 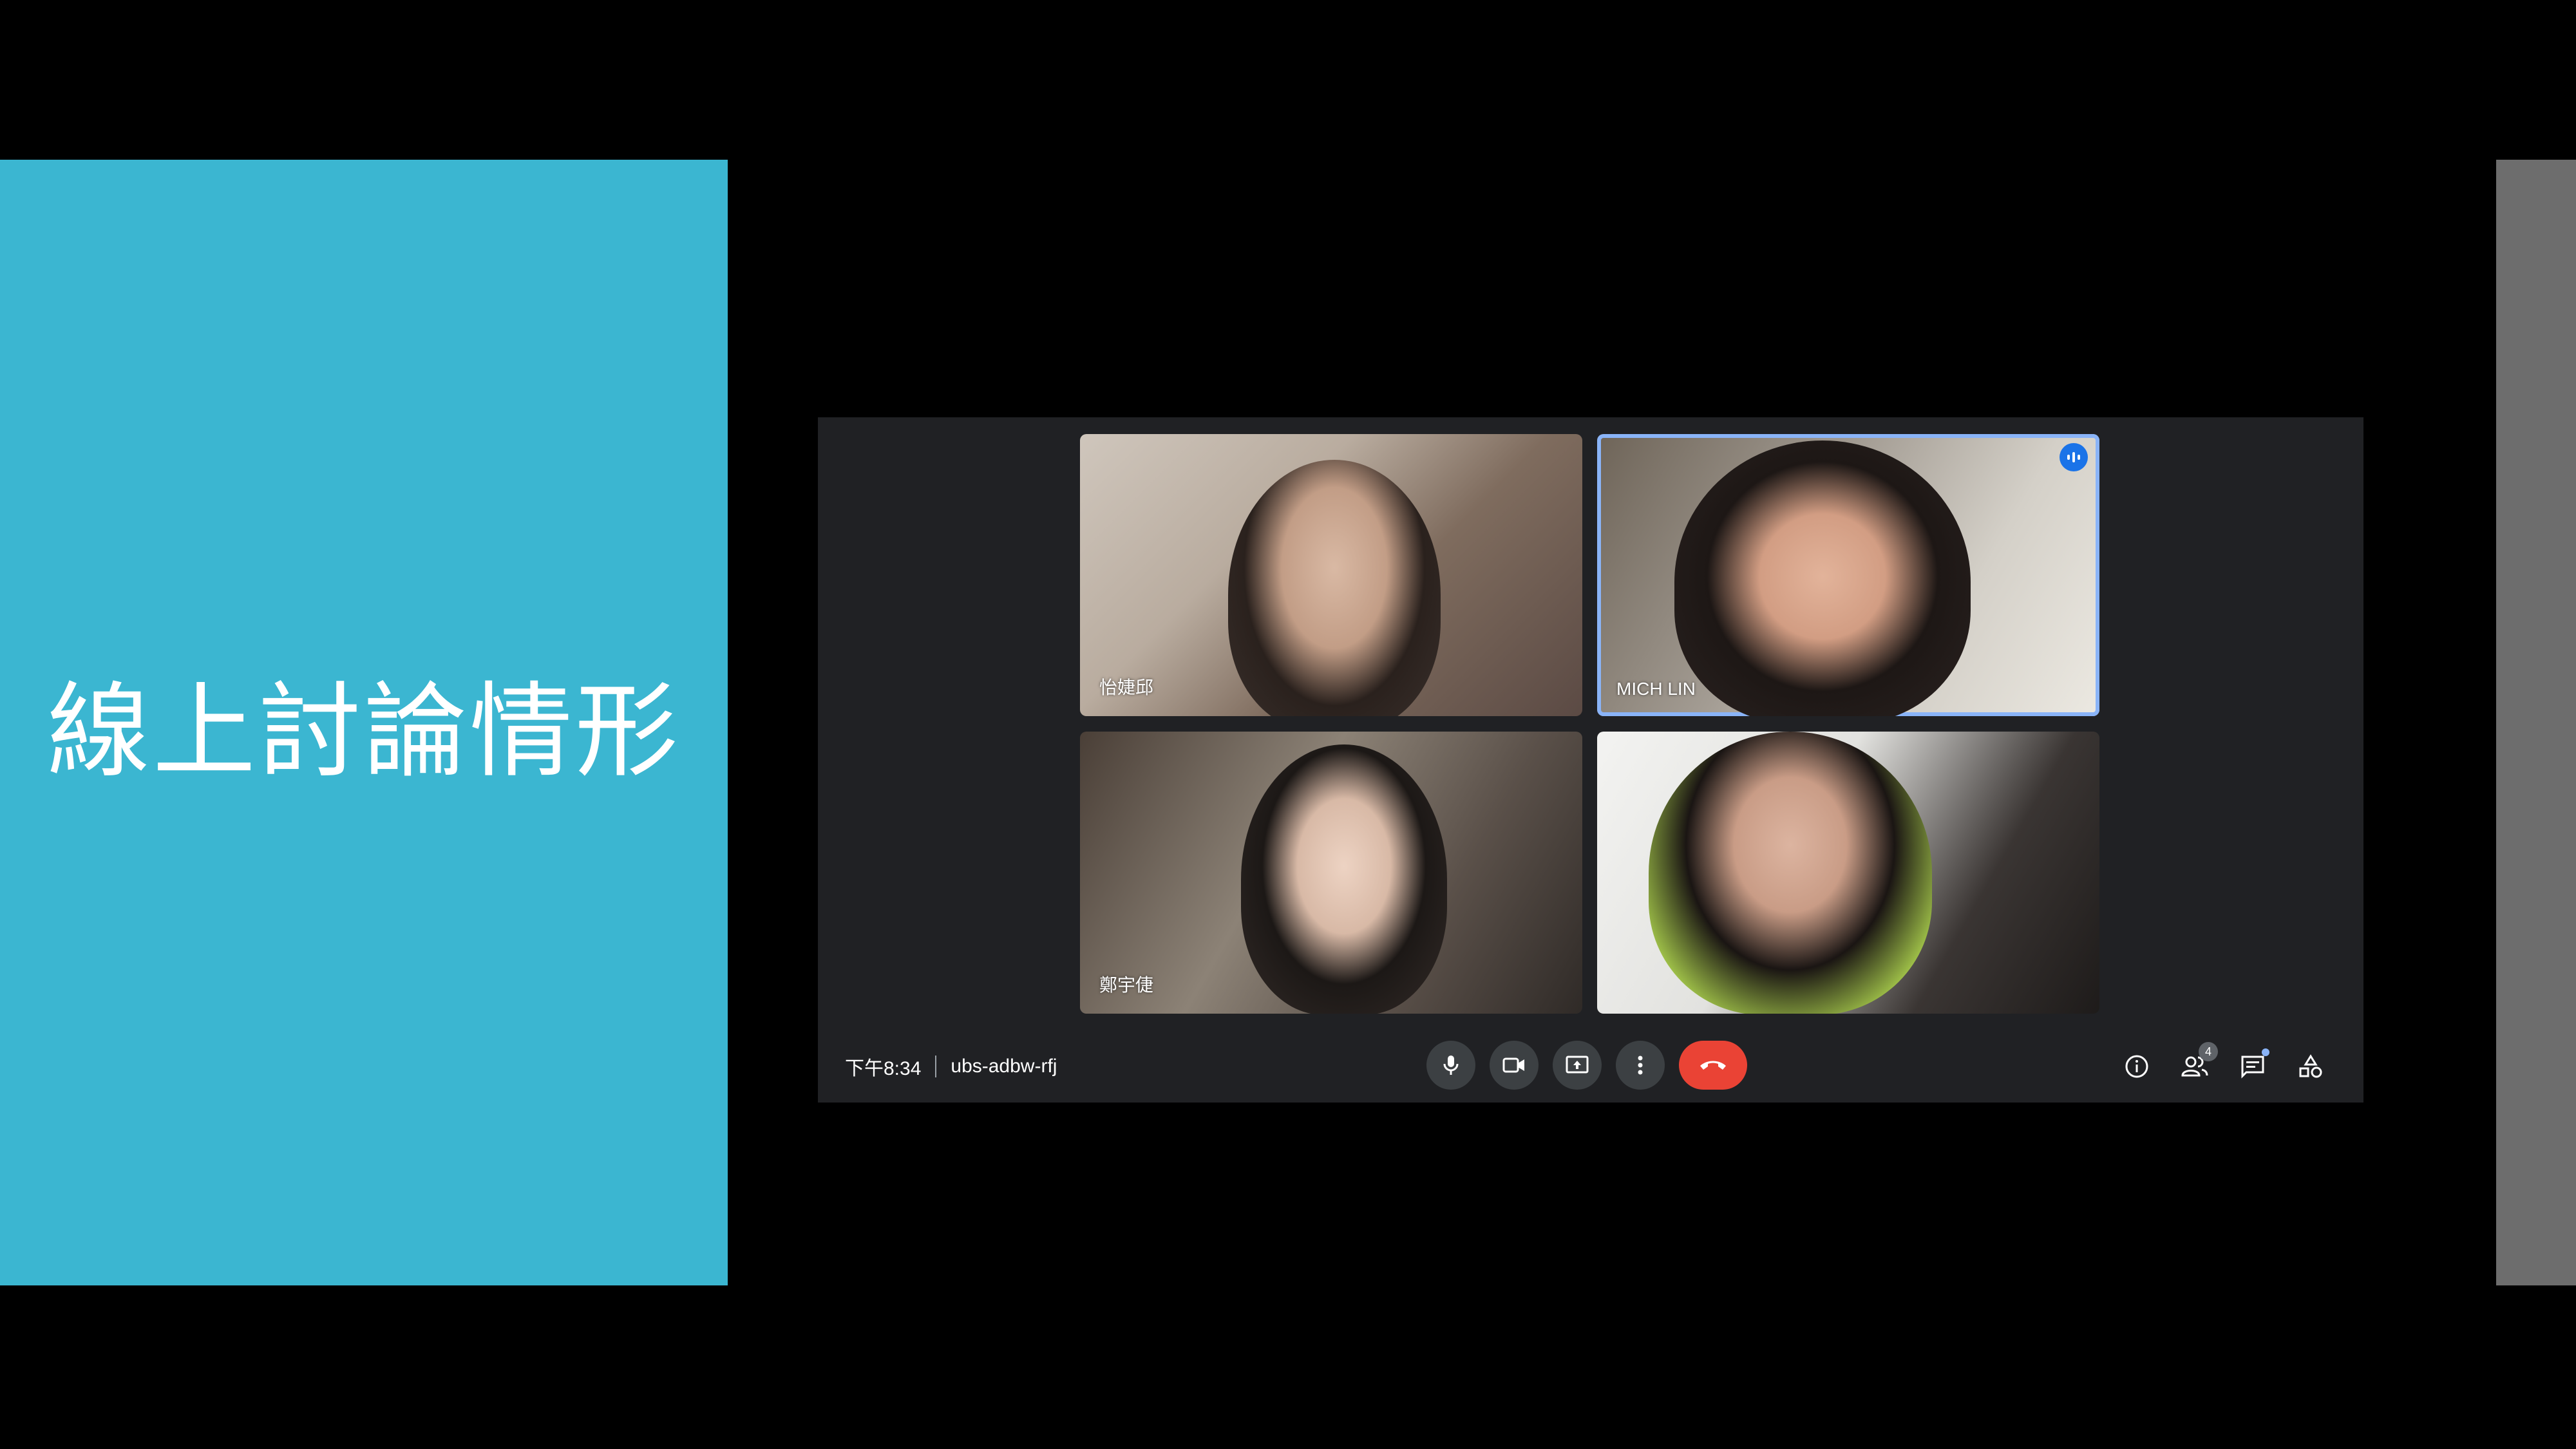 I want to click on microphone-icon, so click(x=1451, y=1065).